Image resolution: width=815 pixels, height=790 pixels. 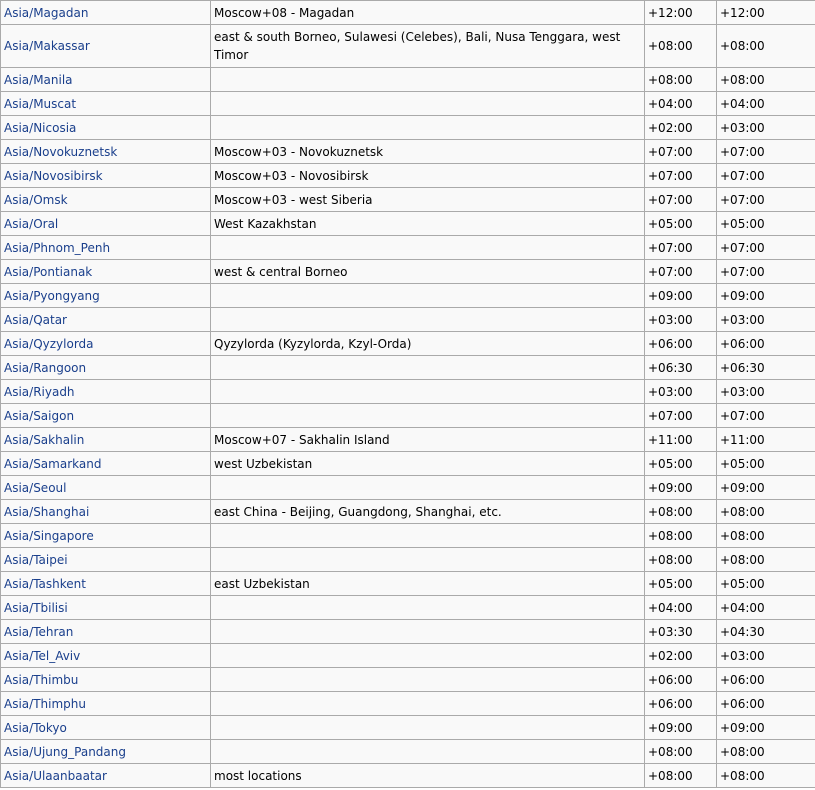 What do you see at coordinates (105, 487) in the screenshot?
I see `tz-name-cell: Asia/Seoul` at bounding box center [105, 487].